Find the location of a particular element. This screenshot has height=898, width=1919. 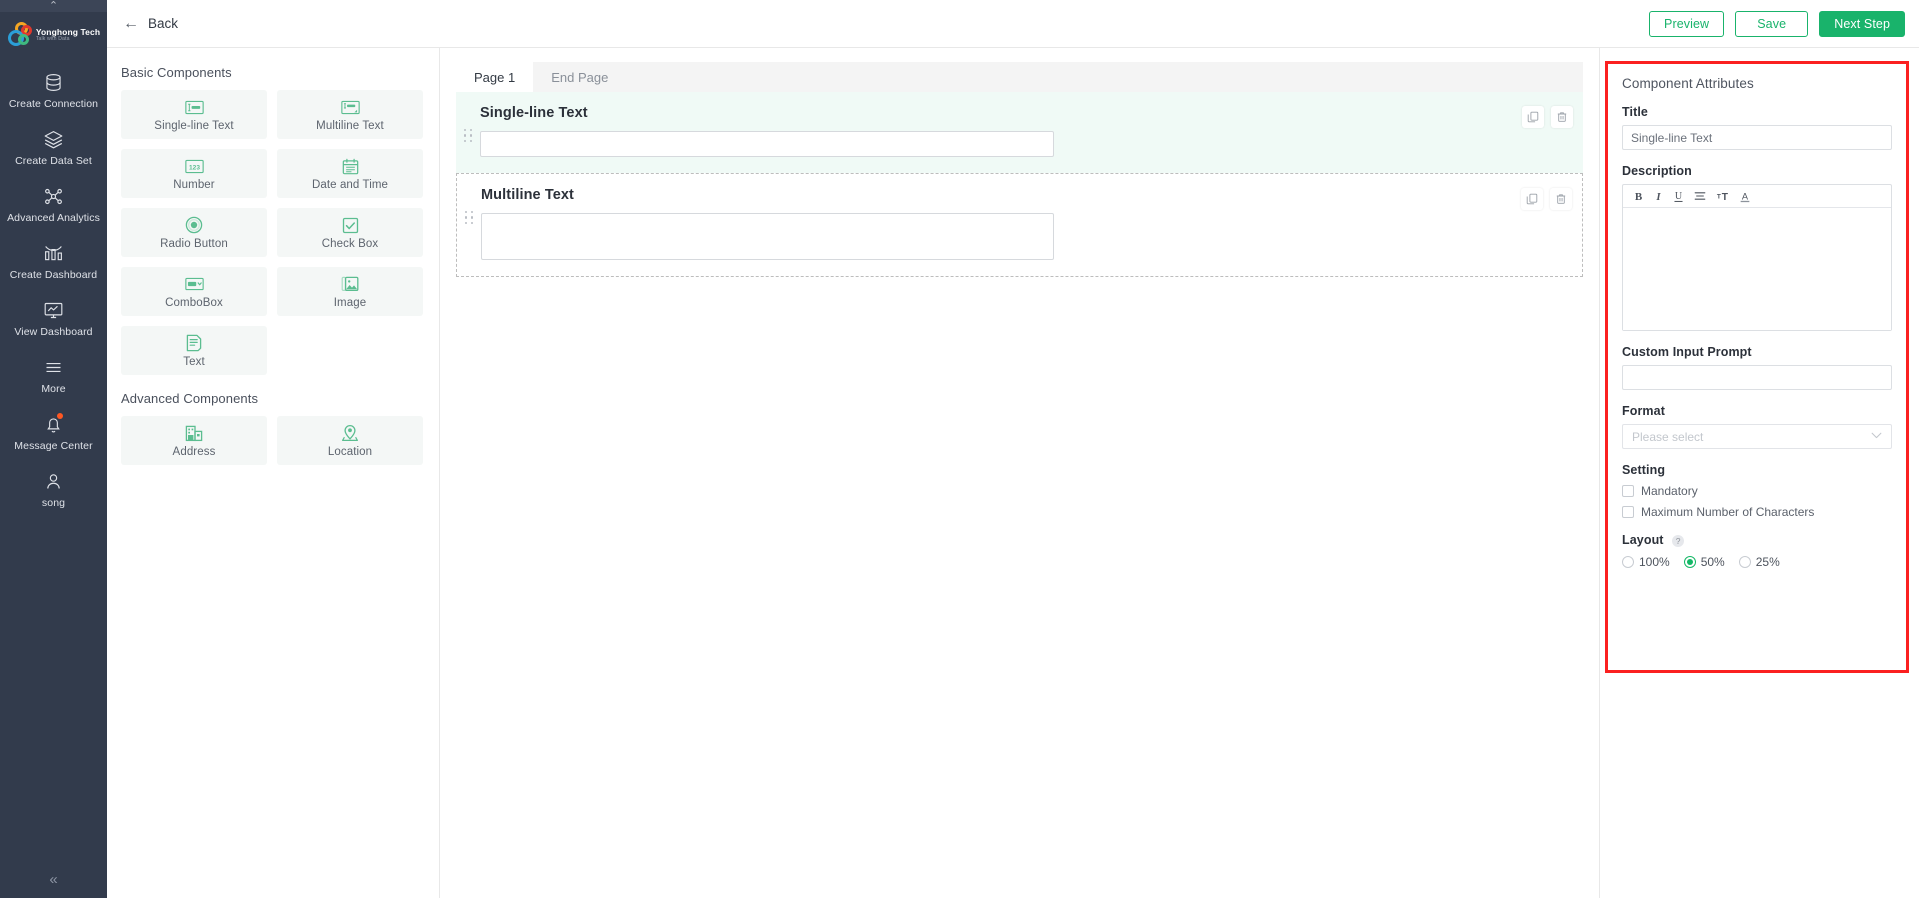

sidebar-item-label: Message Center is located at coordinates (53, 446).